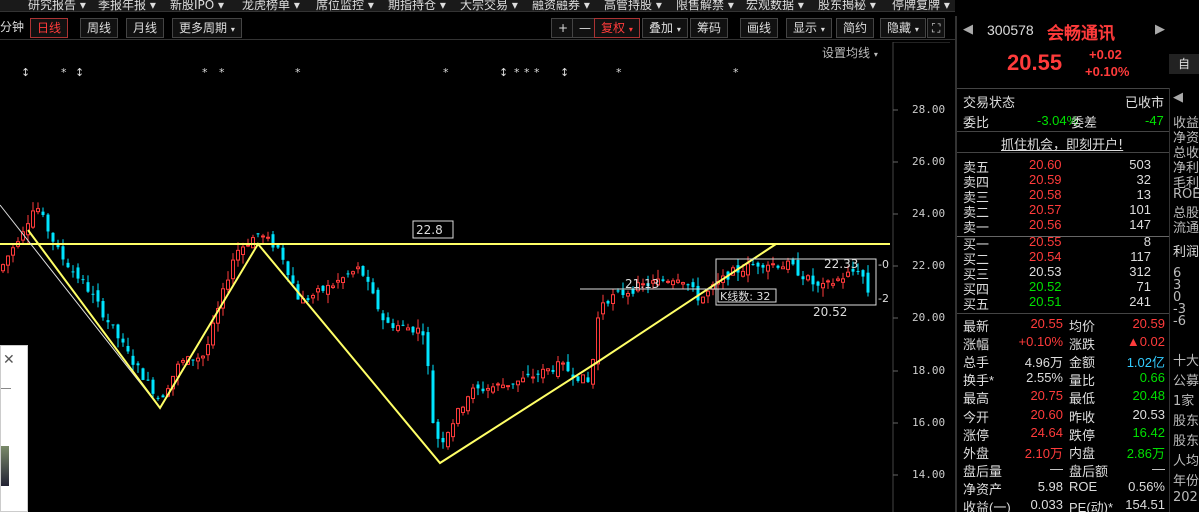  I want to click on close-icon: ✕, so click(9, 360).